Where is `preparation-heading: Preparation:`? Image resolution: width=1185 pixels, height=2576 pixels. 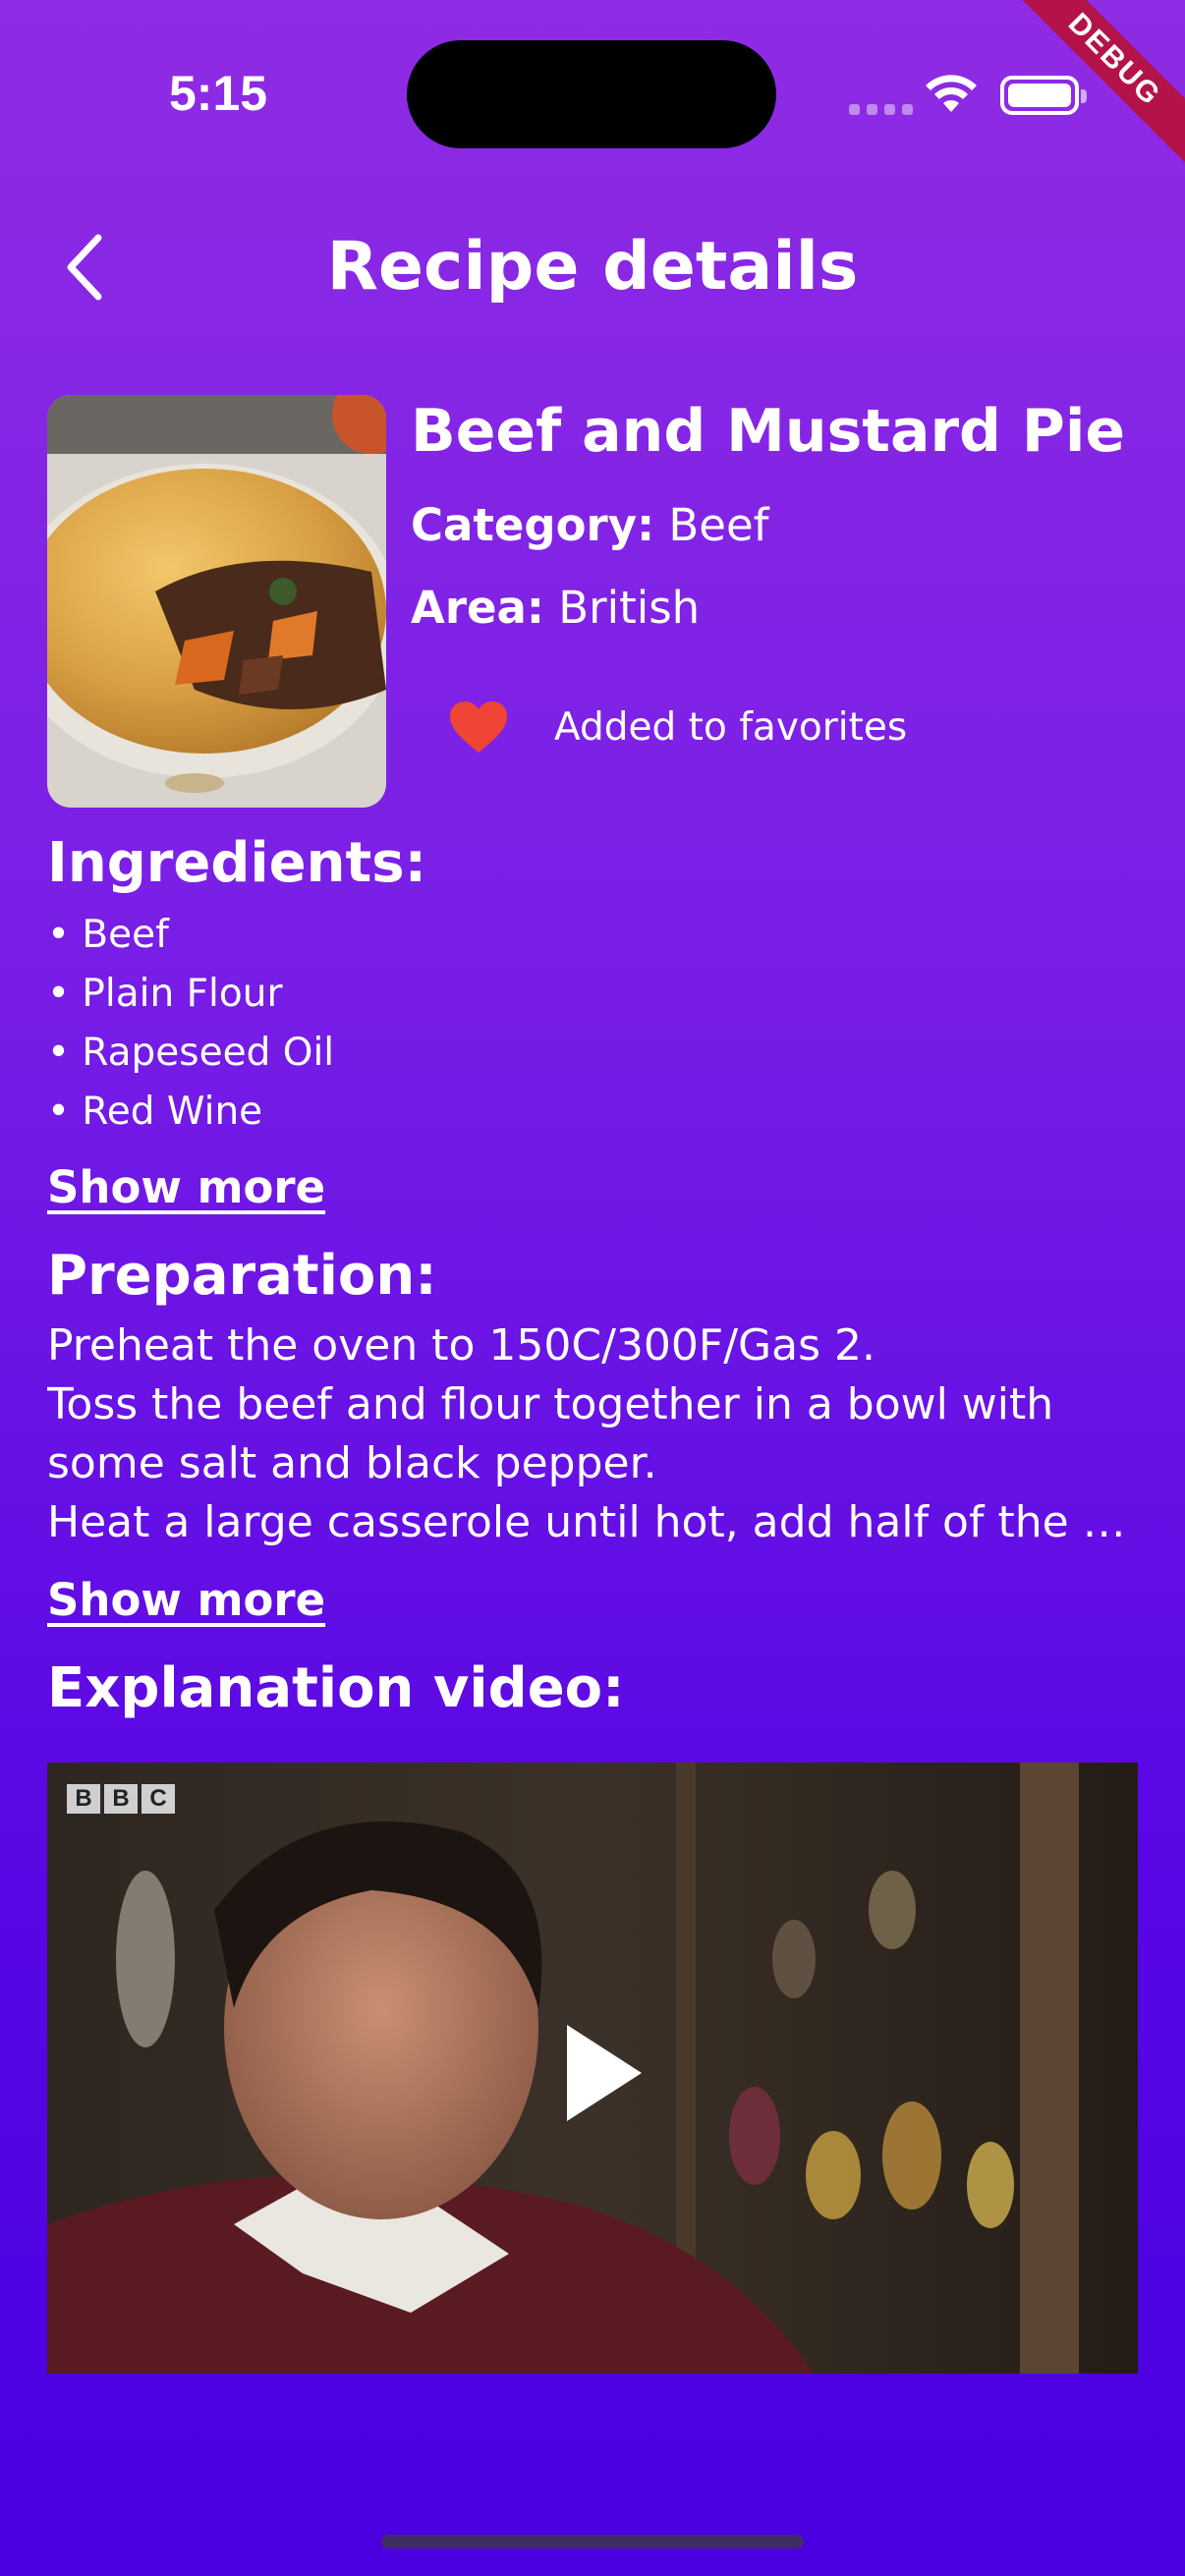
preparation-heading: Preparation: is located at coordinates (242, 1276).